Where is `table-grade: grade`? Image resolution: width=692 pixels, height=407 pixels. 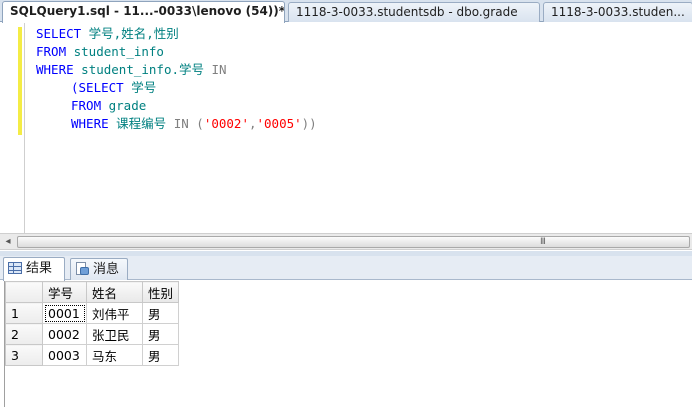
table-grade: grade is located at coordinates (124, 105).